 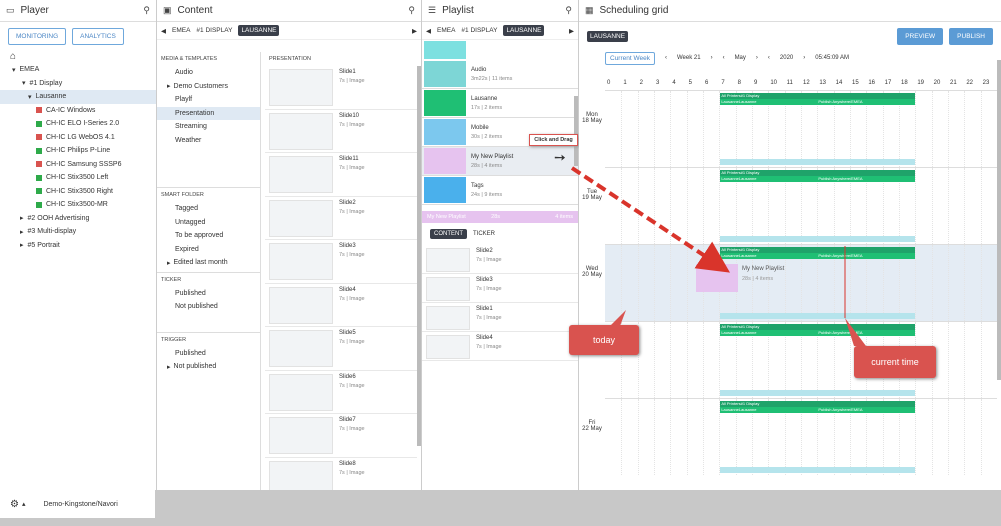 What do you see at coordinates (855, 332) in the screenshot?
I see `current-time-callout-pointer` at bounding box center [855, 332].